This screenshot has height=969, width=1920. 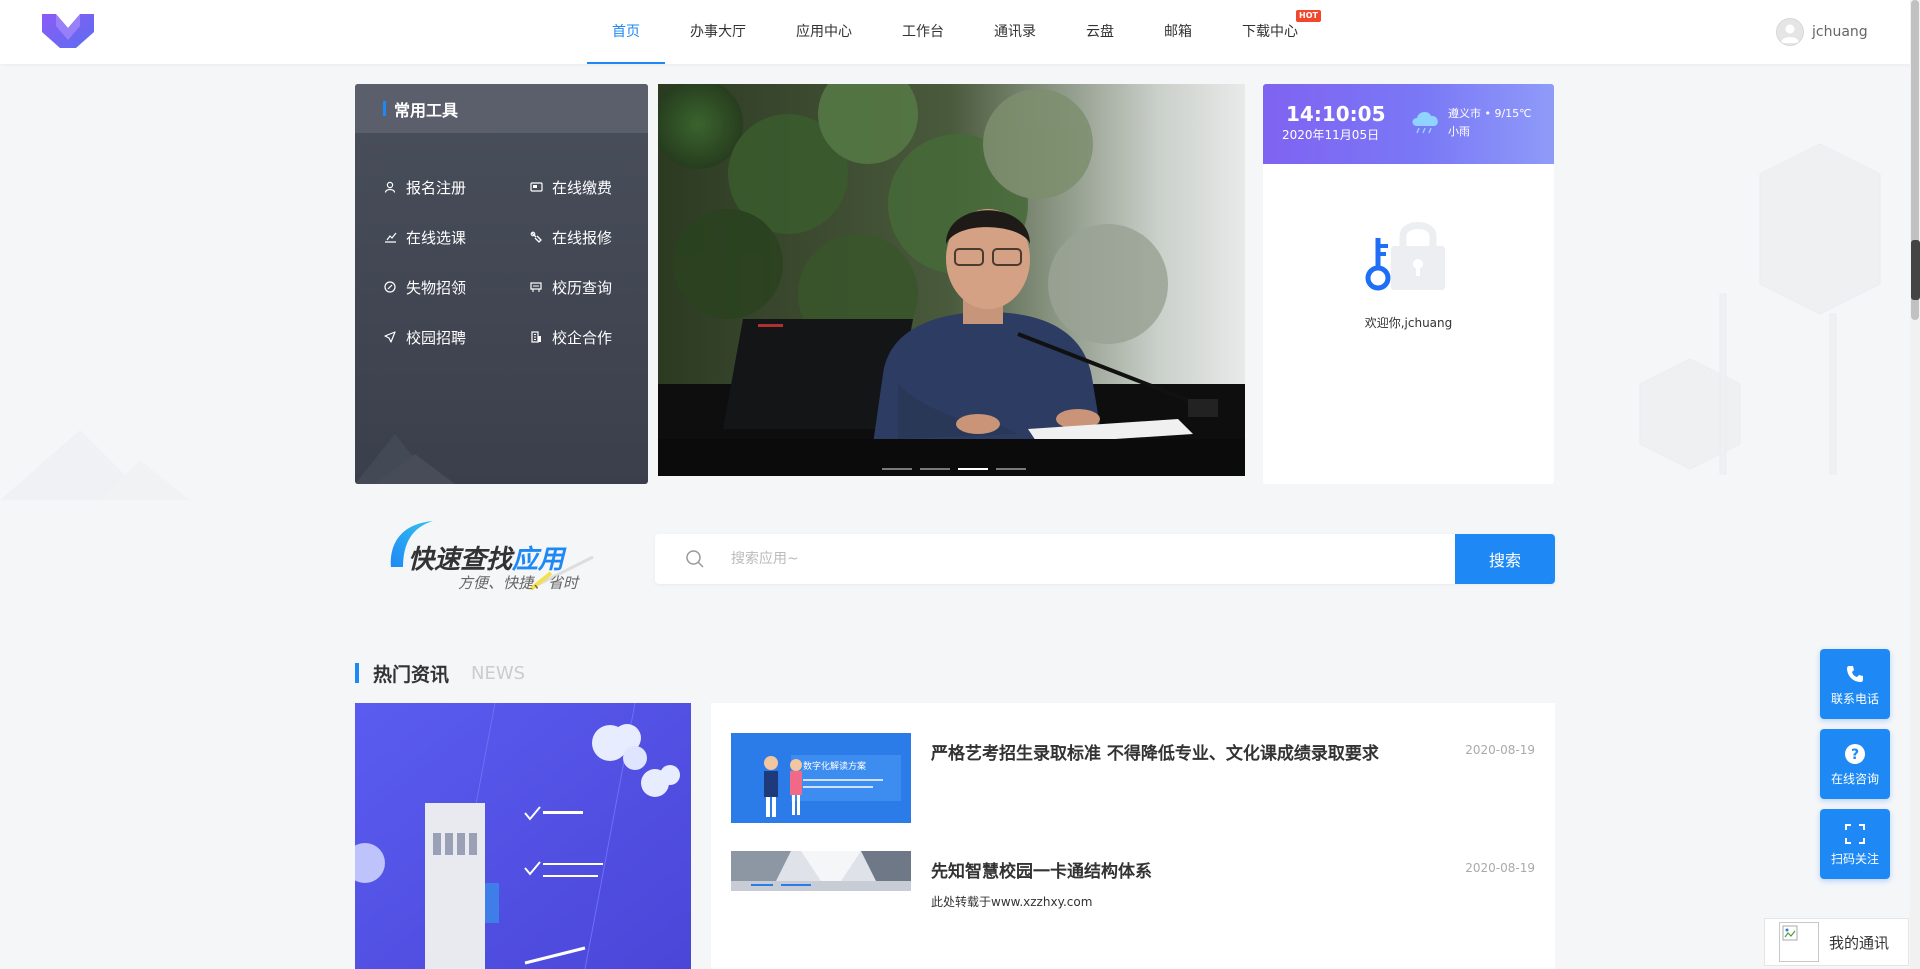 What do you see at coordinates (1155, 754) in the screenshot?
I see `news-title: 严格艺考招生录取标准 不得降低专业、文化课成绩录取要求` at bounding box center [1155, 754].